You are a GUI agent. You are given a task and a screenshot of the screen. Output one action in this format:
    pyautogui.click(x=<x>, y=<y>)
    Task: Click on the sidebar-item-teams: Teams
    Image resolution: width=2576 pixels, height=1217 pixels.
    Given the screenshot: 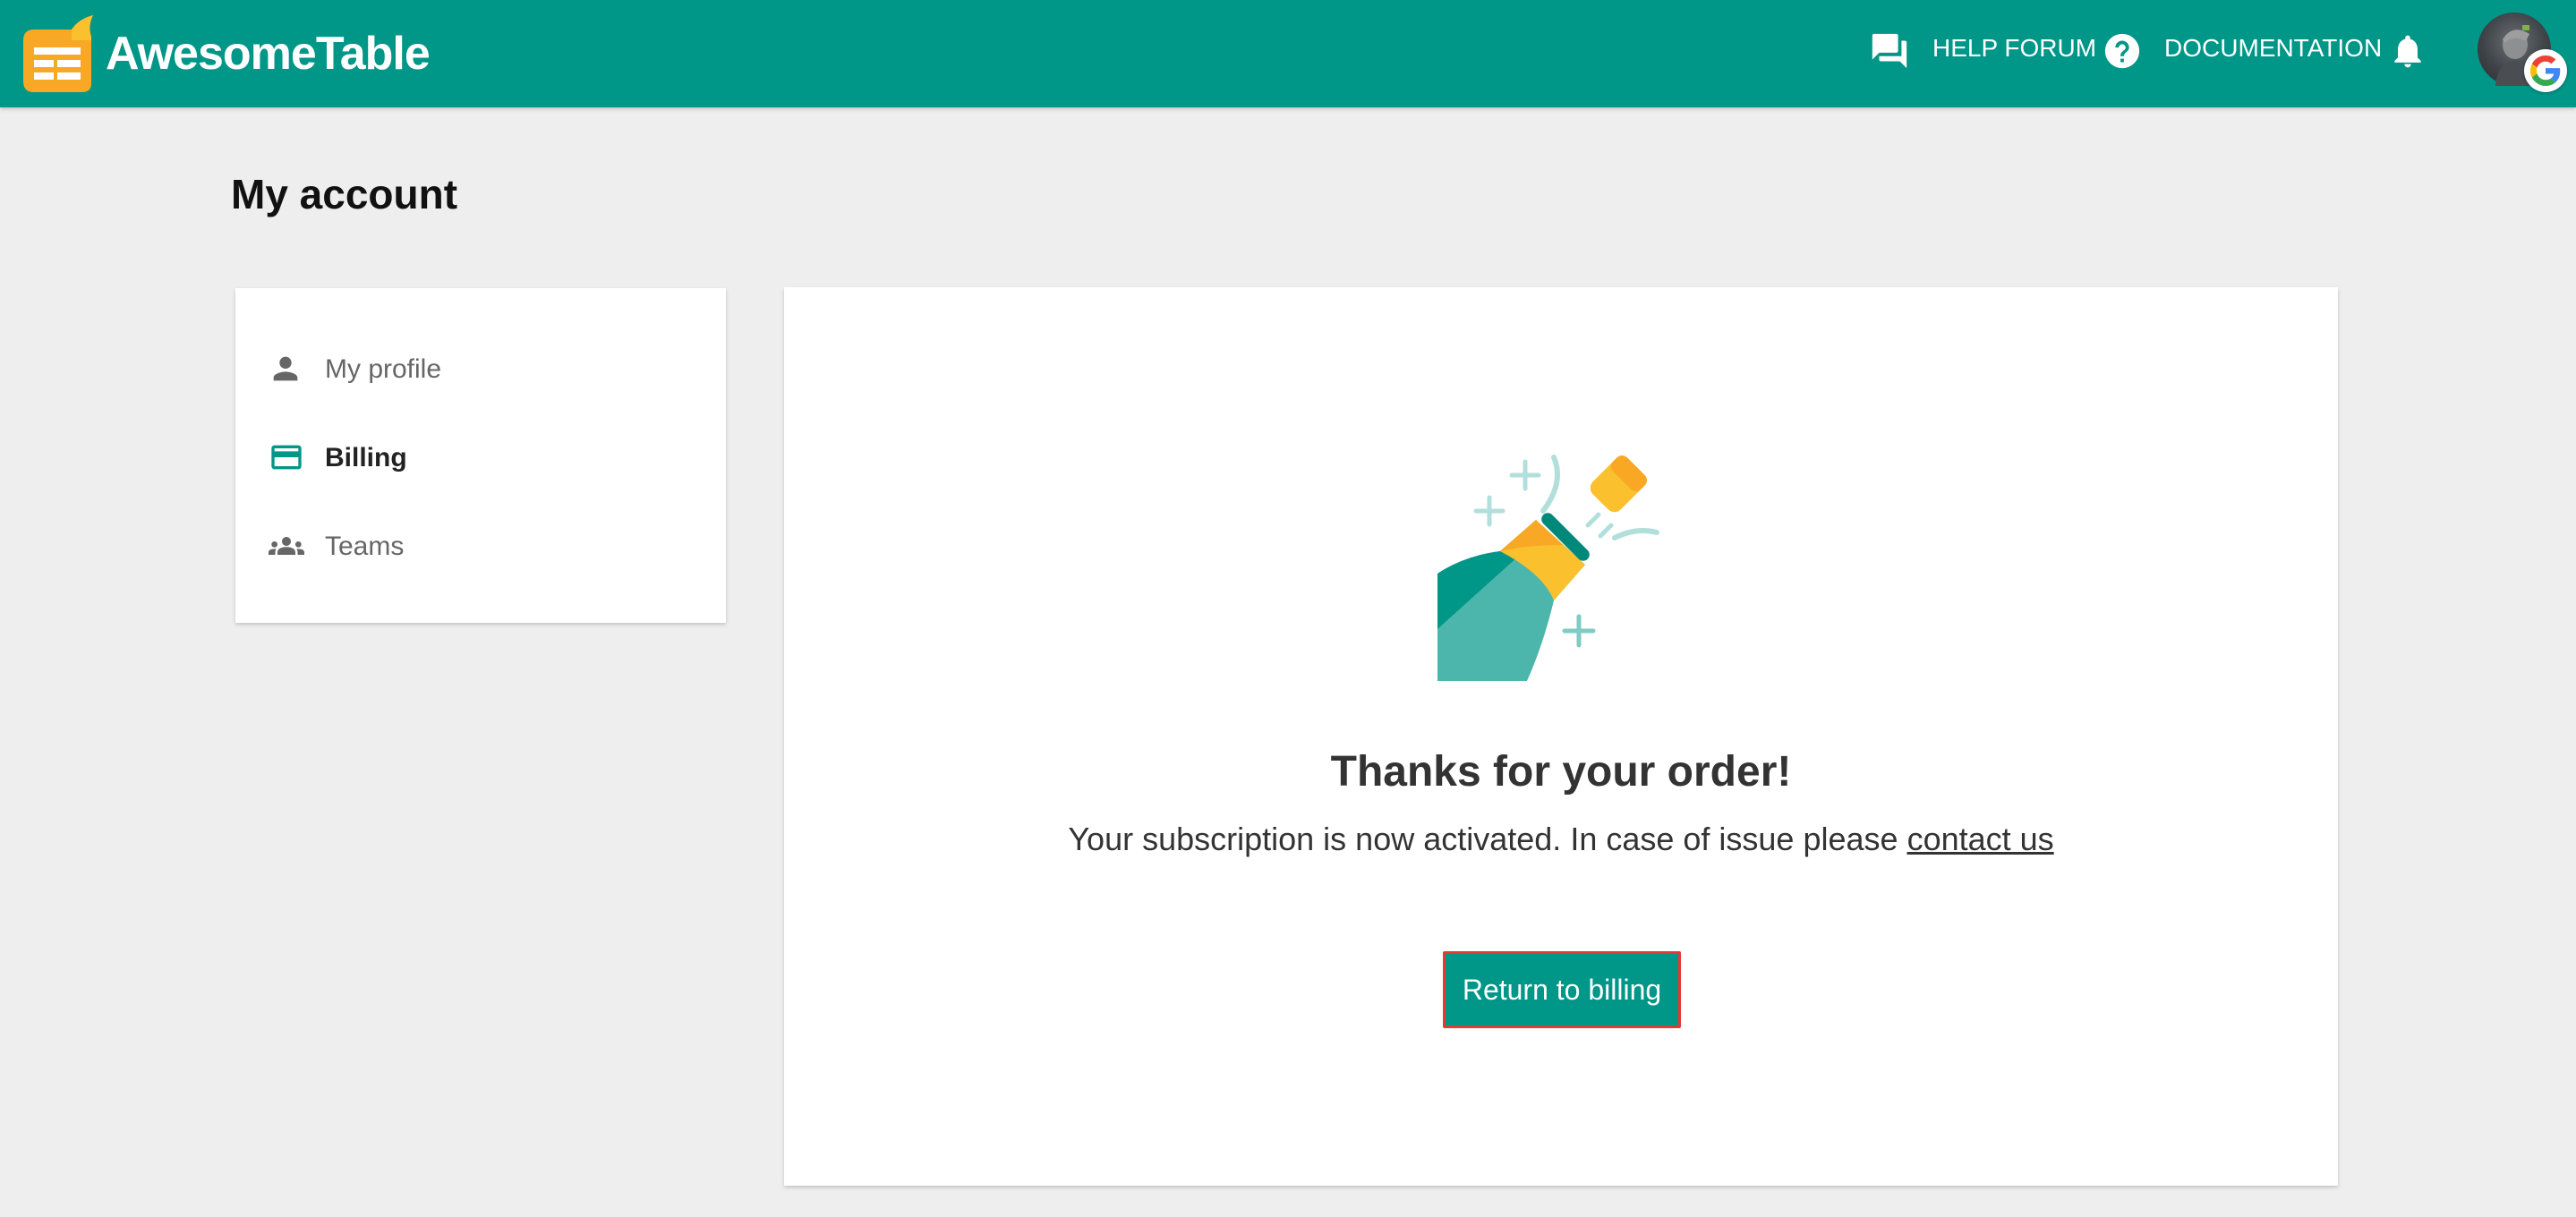 What is the action you would take?
    pyautogui.click(x=480, y=545)
    